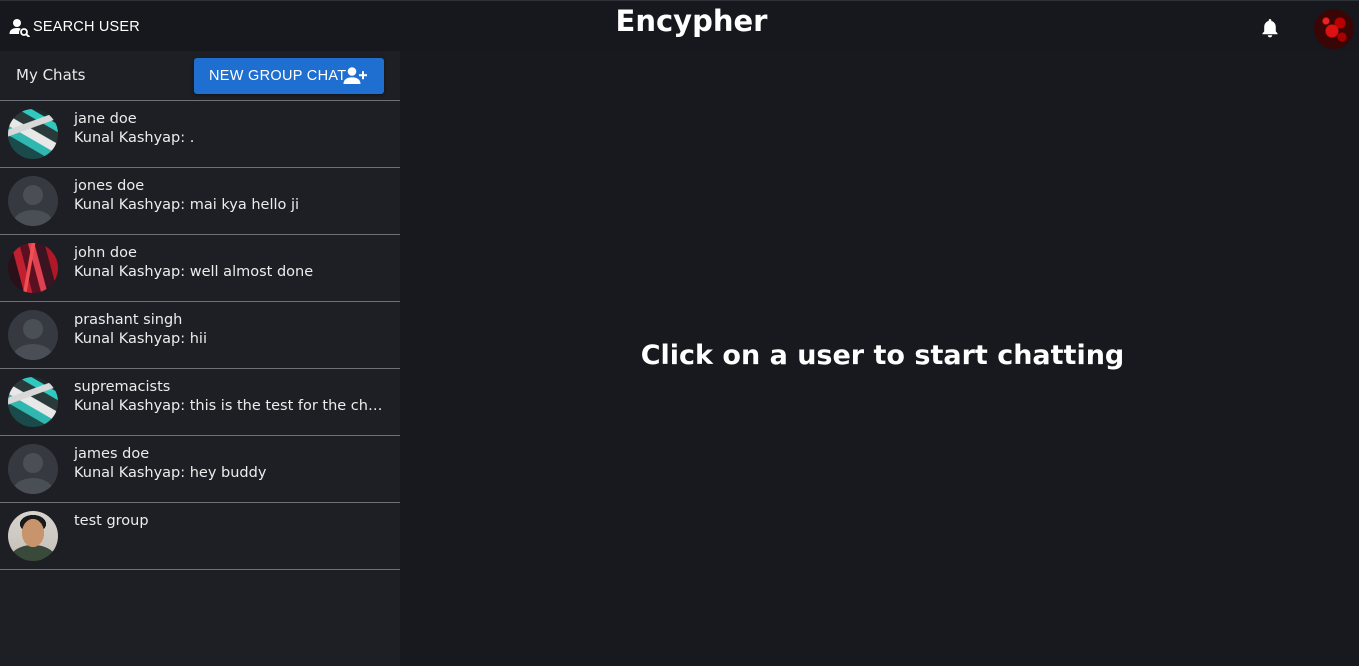 This screenshot has height=666, width=1359. Describe the element at coordinates (200, 134) in the screenshot. I see `chat-list-item: jane doe Kunal Kashyap: .` at that location.